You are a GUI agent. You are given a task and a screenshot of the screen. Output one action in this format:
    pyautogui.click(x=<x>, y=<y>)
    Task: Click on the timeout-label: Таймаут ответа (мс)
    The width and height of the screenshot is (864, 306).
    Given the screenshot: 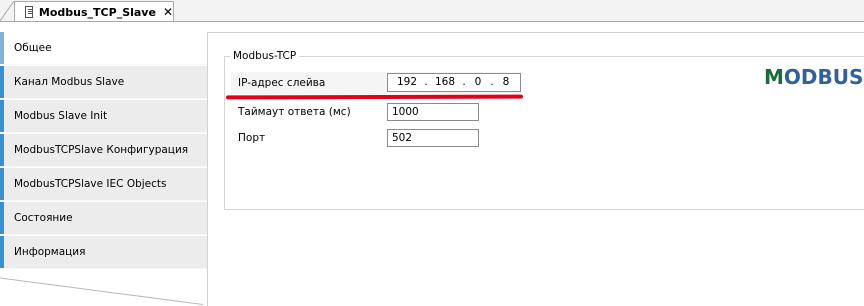 What is the action you would take?
    pyautogui.click(x=294, y=112)
    